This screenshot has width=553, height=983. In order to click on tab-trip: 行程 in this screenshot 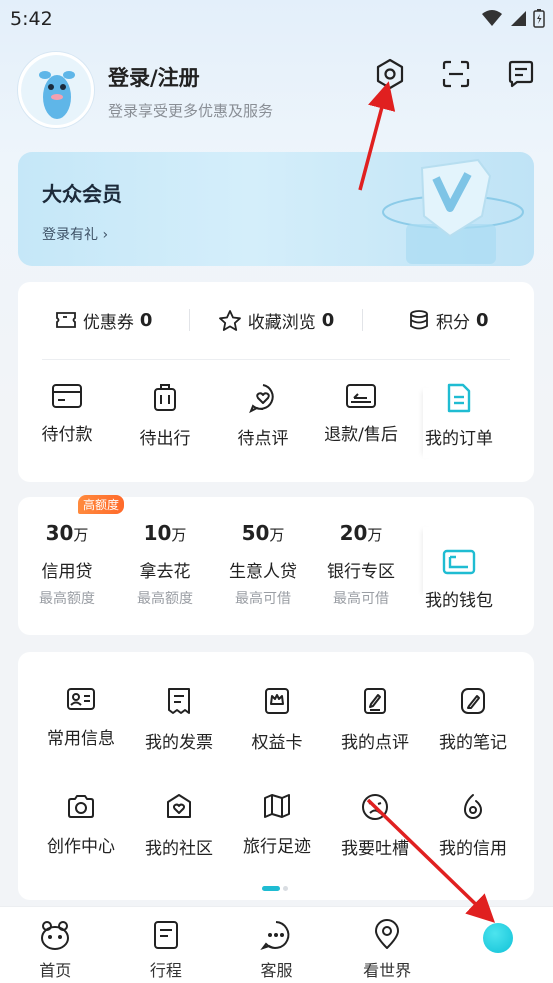, I will do `click(166, 945)`.